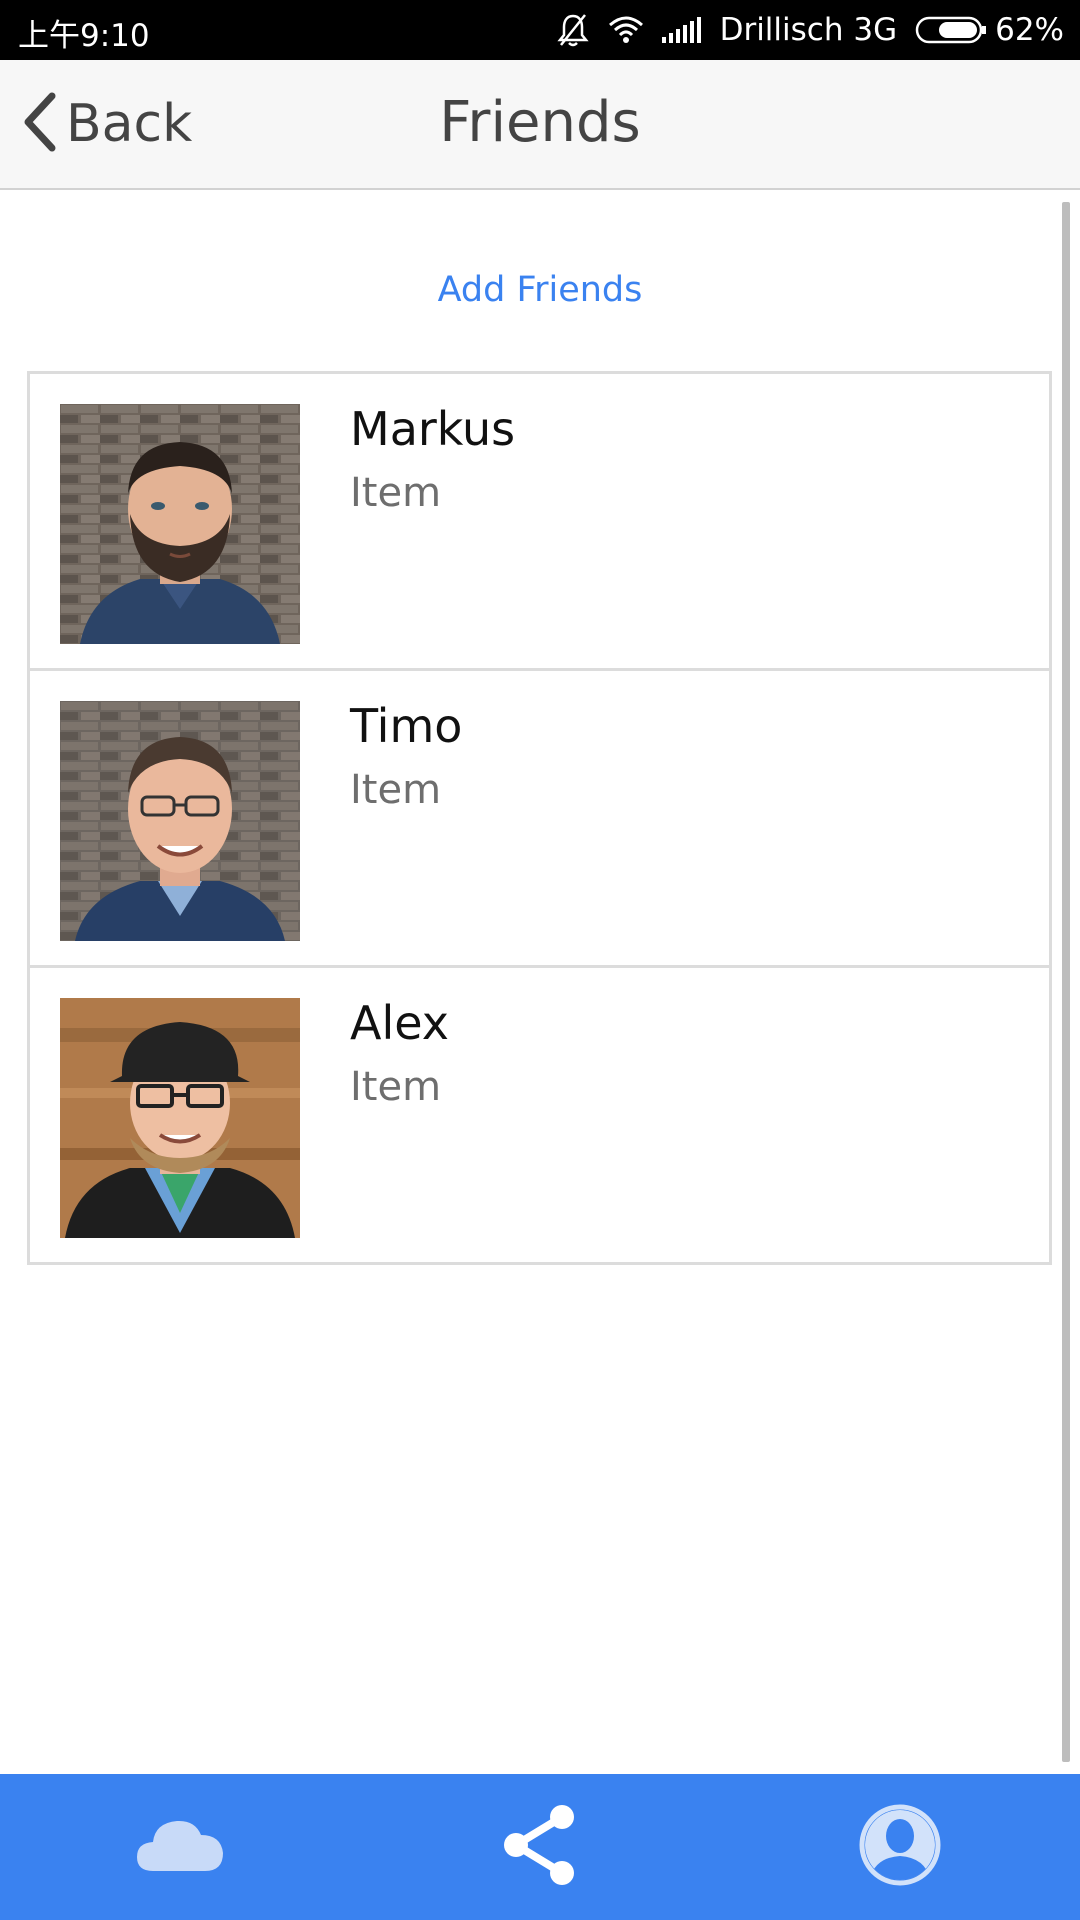 The image size is (1080, 1920). I want to click on friend-name: Timo, so click(406, 726).